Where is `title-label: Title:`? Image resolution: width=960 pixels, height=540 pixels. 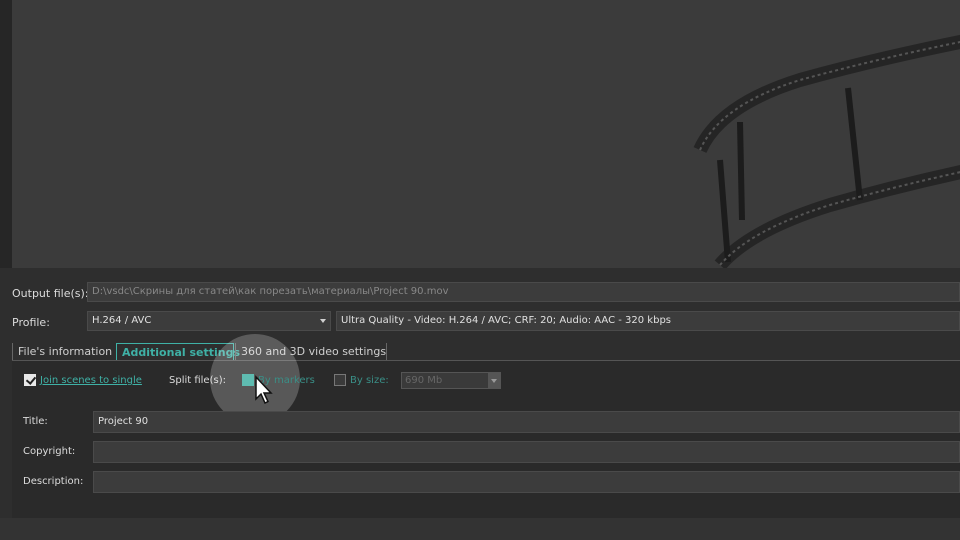 title-label: Title: is located at coordinates (35, 421).